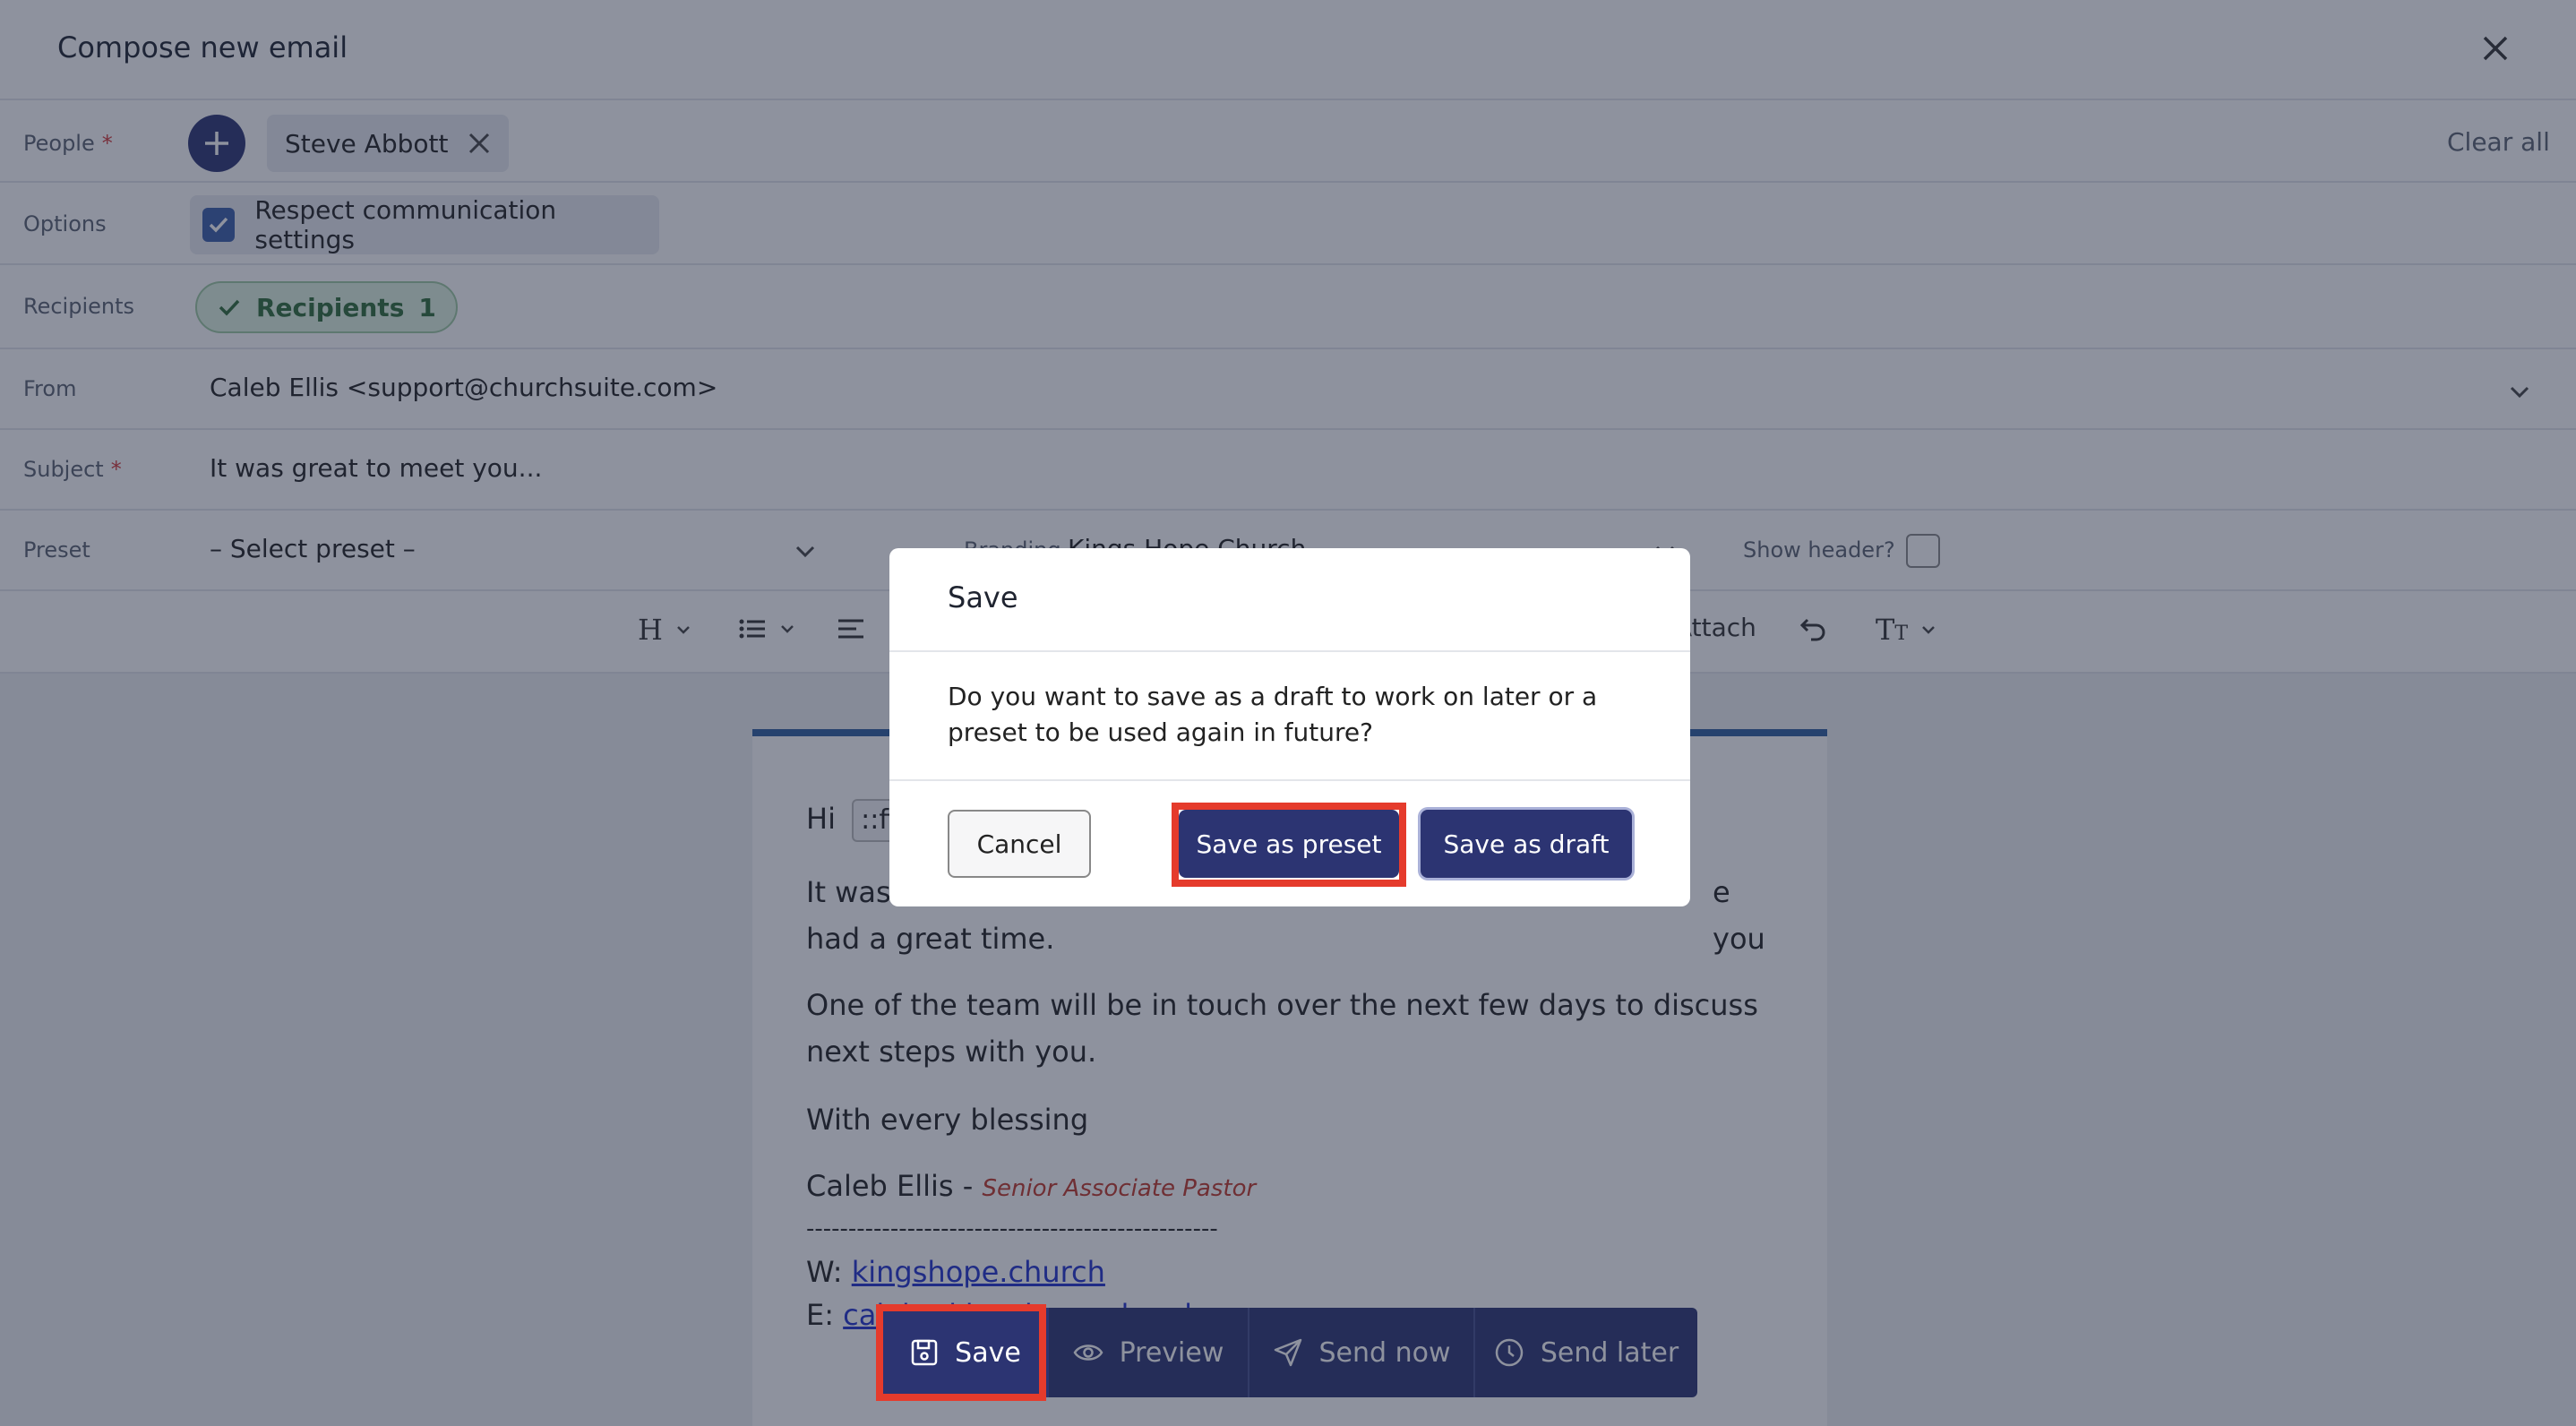 Image resolution: width=2576 pixels, height=1426 pixels. I want to click on save-as-draft-button: Save as draft, so click(1526, 844).